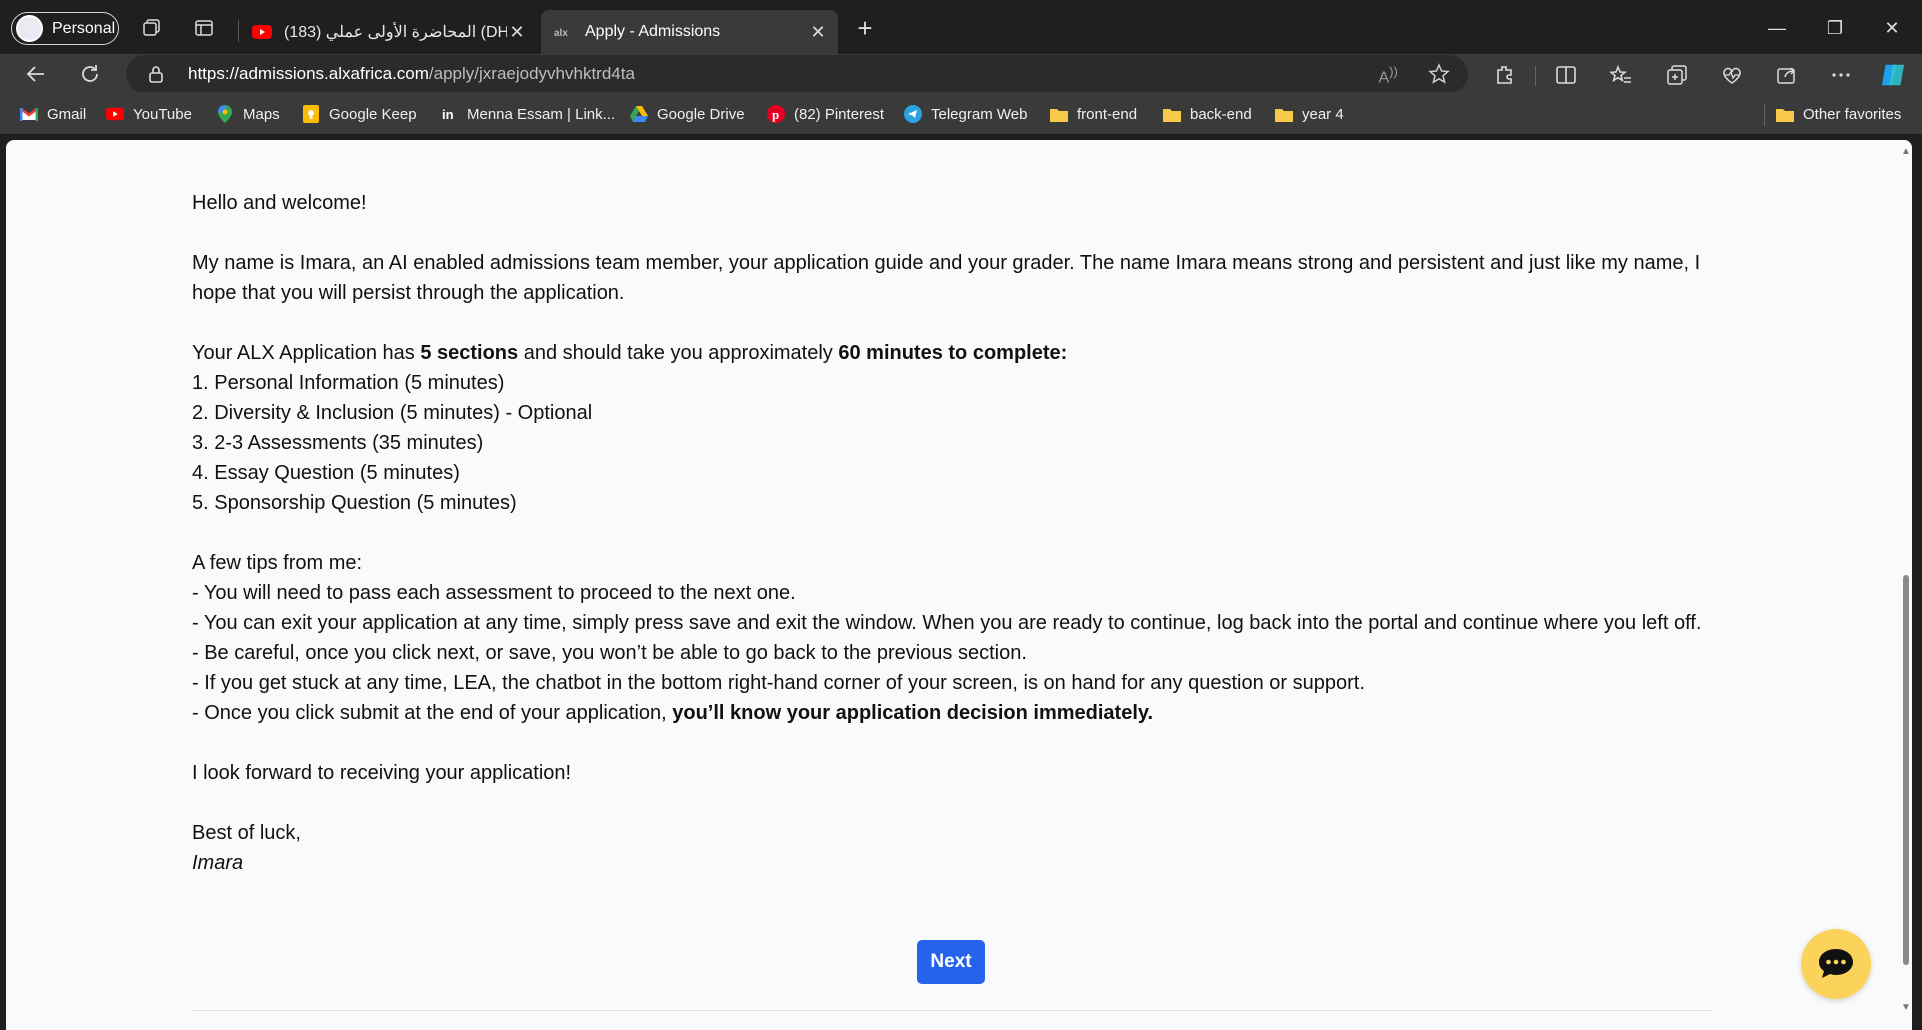  I want to click on summary-sections: 5 sections, so click(469, 353).